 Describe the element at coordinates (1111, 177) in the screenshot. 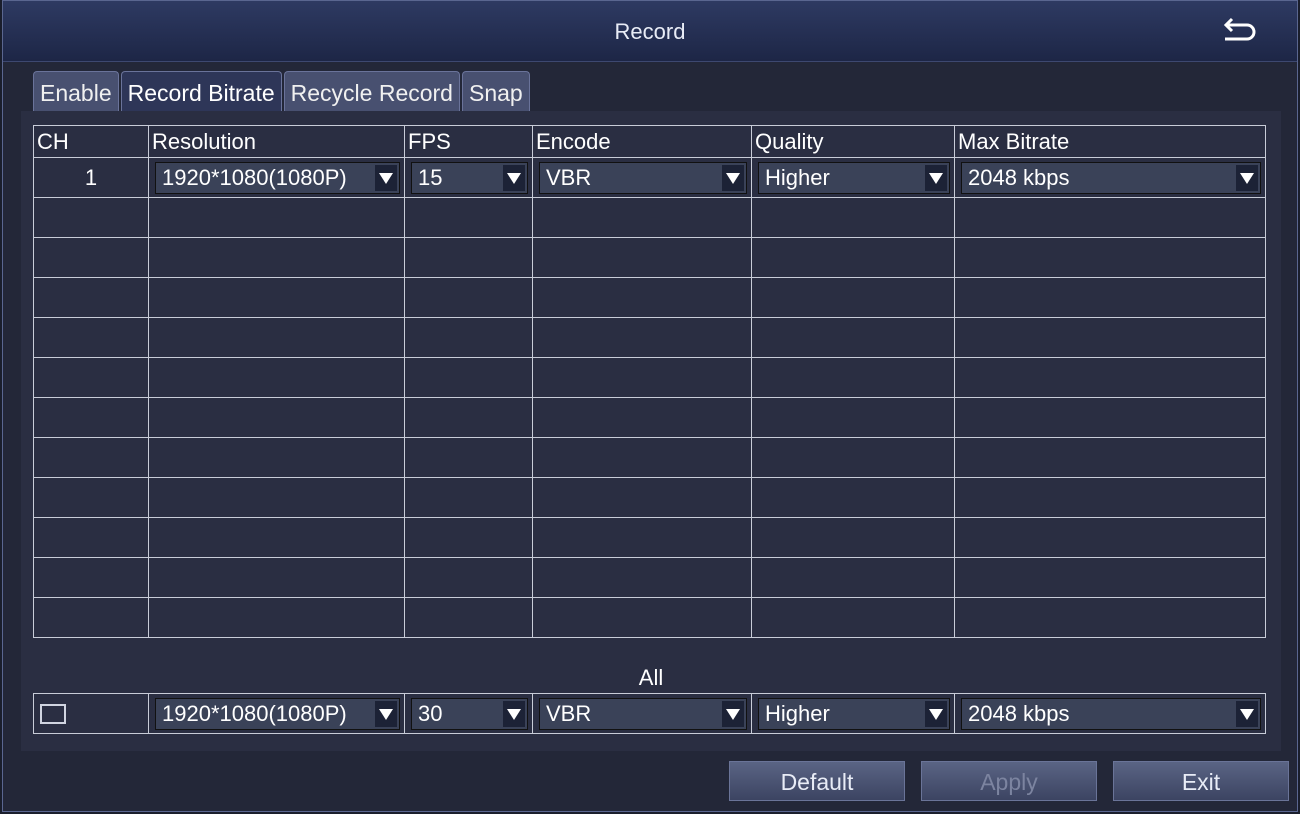

I see `max-bitrate-select: 2048 kbps` at that location.